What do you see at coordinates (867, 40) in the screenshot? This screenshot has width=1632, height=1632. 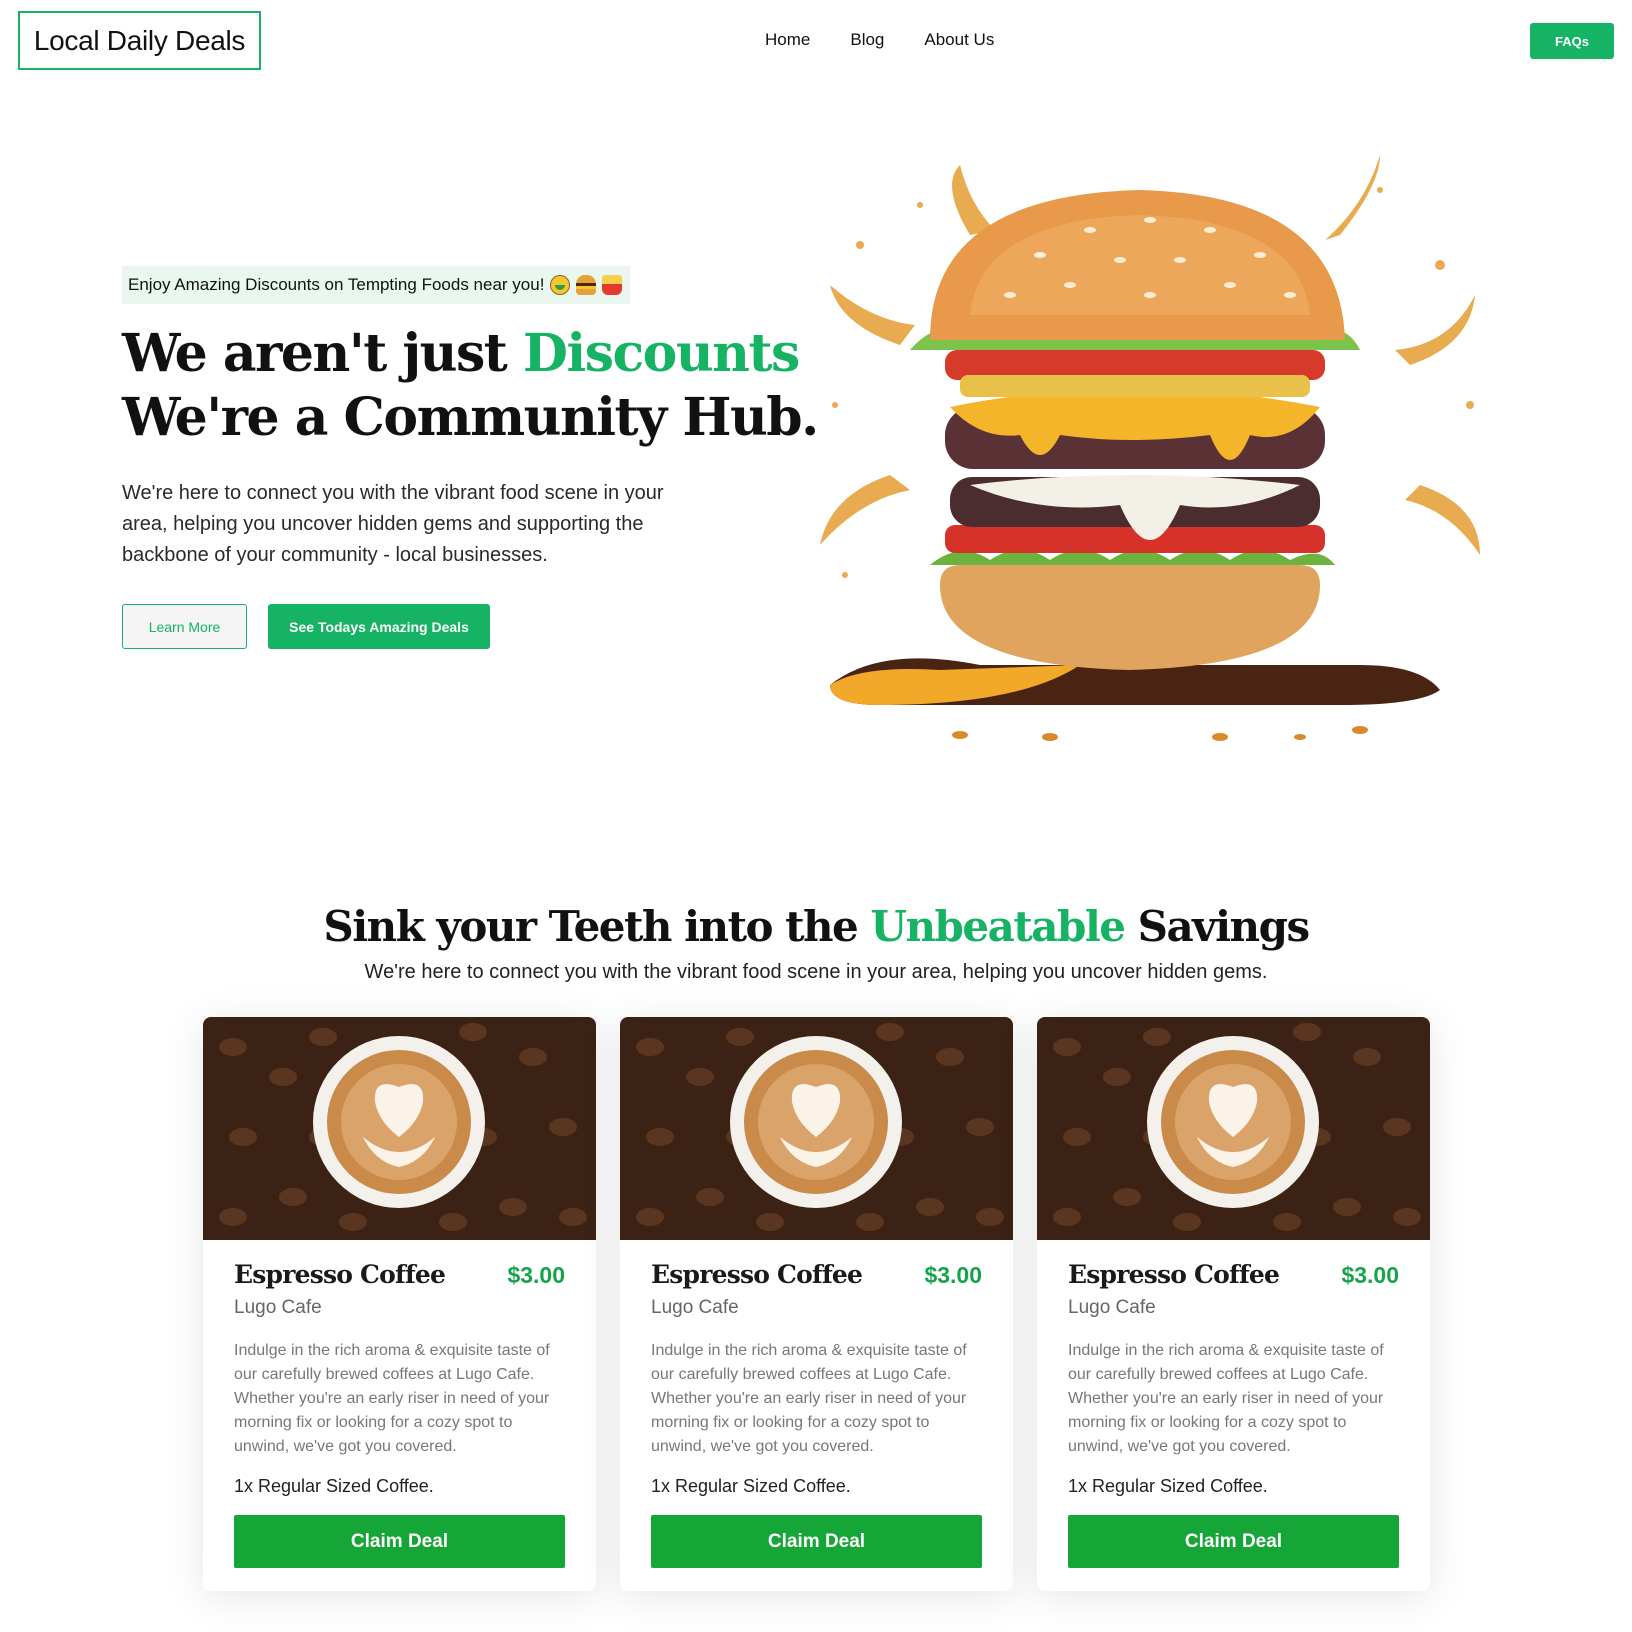 I see `nav-blog: Blog` at bounding box center [867, 40].